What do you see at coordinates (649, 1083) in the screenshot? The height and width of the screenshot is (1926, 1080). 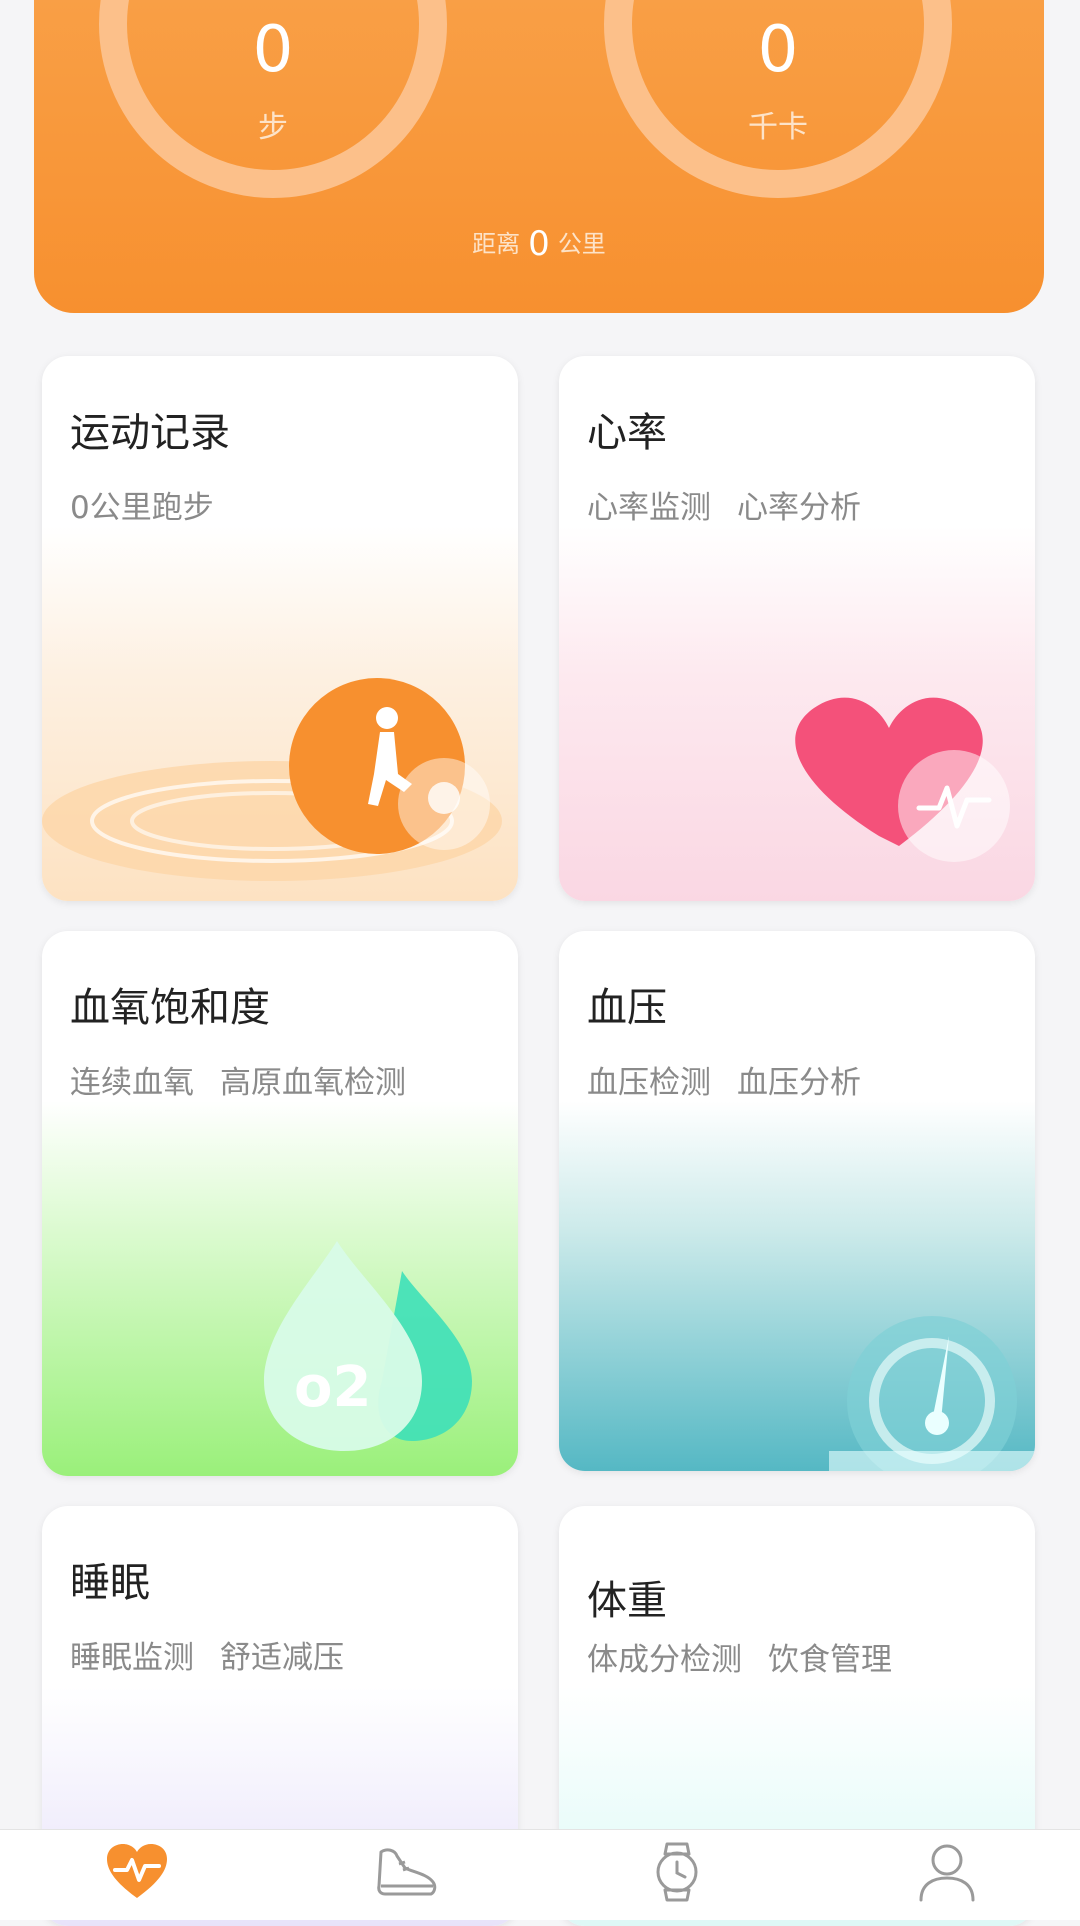 I see `card-subtitle: 血压检测` at bounding box center [649, 1083].